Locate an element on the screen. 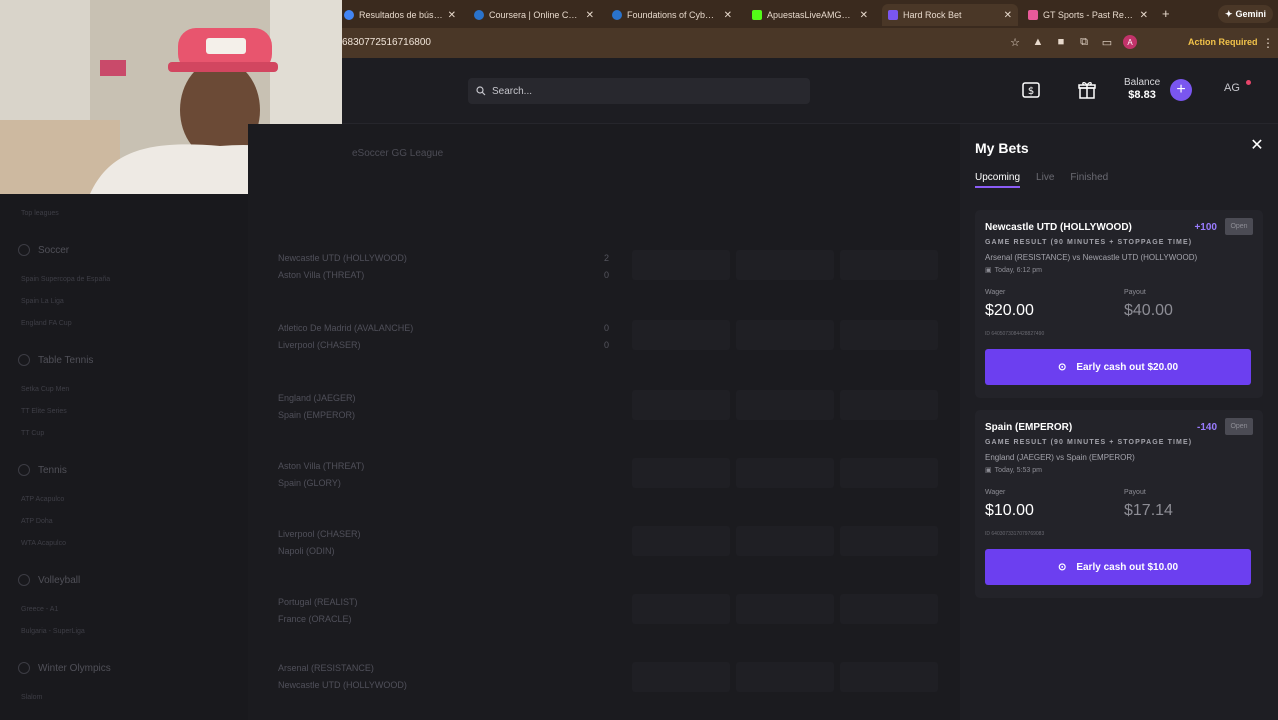  action-required-button: Action Required is located at coordinates (1223, 42).